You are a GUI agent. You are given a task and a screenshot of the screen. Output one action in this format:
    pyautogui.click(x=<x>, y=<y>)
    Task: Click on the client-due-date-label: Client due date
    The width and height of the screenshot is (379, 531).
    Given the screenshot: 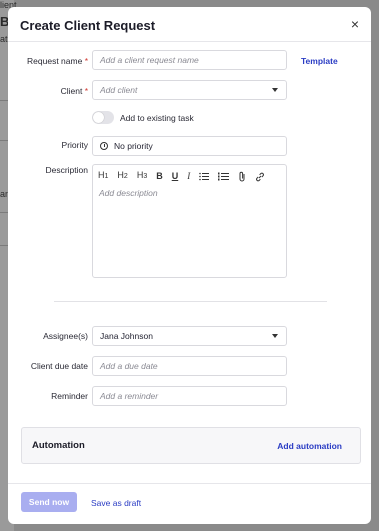 What is the action you would take?
    pyautogui.click(x=59, y=366)
    